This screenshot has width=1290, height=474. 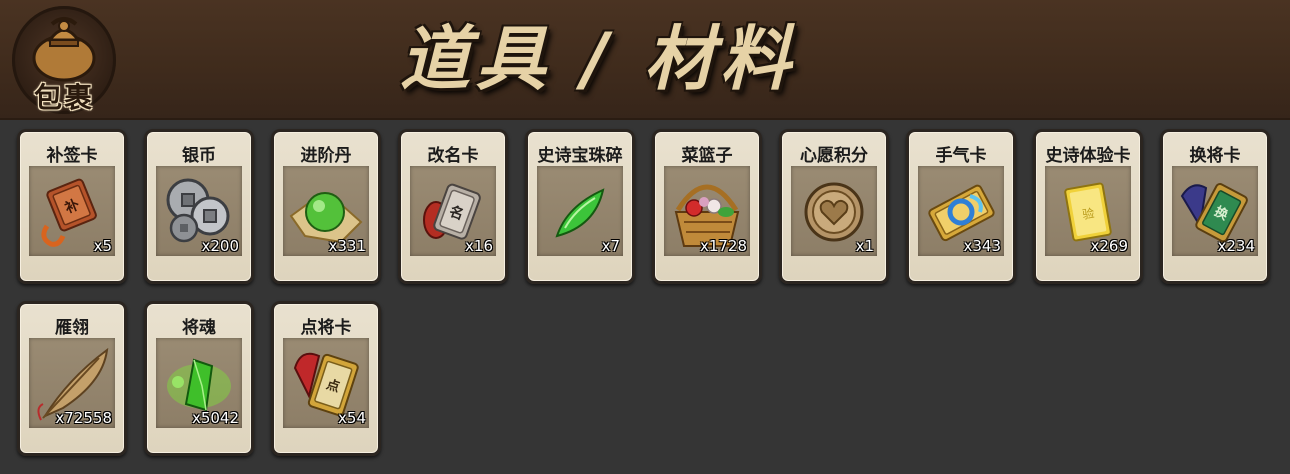 What do you see at coordinates (215, 418) in the screenshot?
I see `item-quantity: x5042` at bounding box center [215, 418].